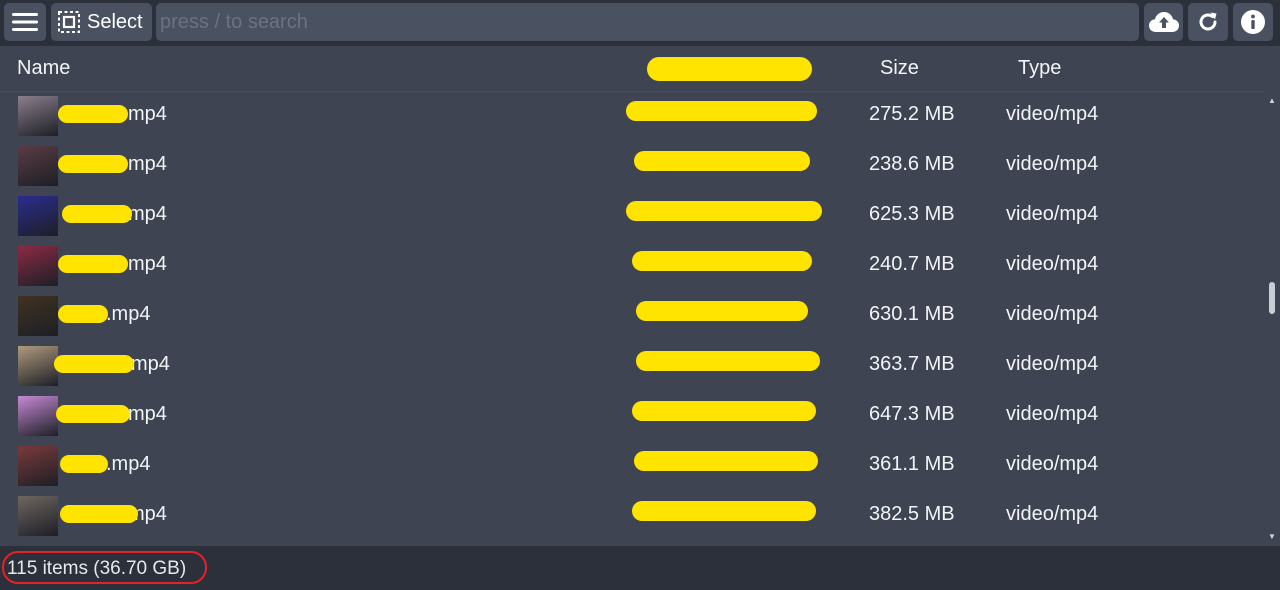 This screenshot has height=590, width=1280. Describe the element at coordinates (69, 22) in the screenshot. I see `select-box-icon` at that location.